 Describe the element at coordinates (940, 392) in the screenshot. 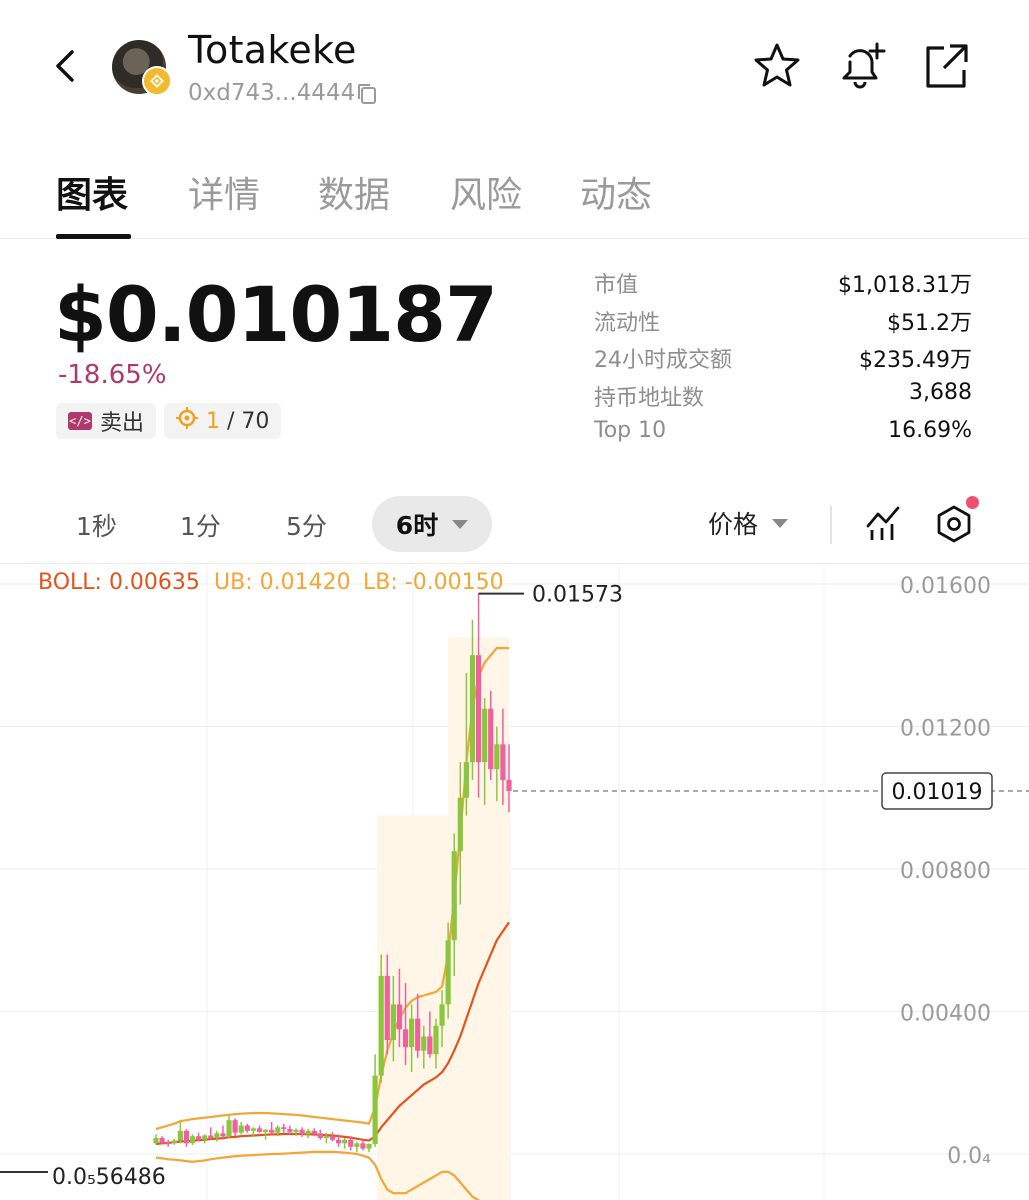

I see `stat-value-holders: 3,688` at that location.